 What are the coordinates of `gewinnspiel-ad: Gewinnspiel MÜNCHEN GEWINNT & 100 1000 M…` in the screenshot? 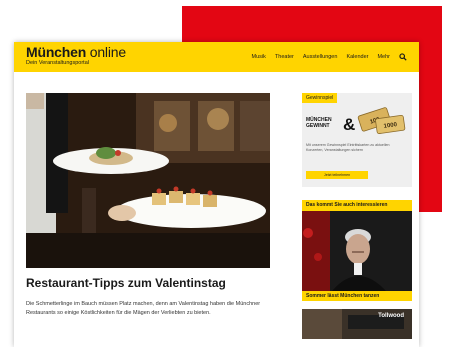 It's located at (357, 140).